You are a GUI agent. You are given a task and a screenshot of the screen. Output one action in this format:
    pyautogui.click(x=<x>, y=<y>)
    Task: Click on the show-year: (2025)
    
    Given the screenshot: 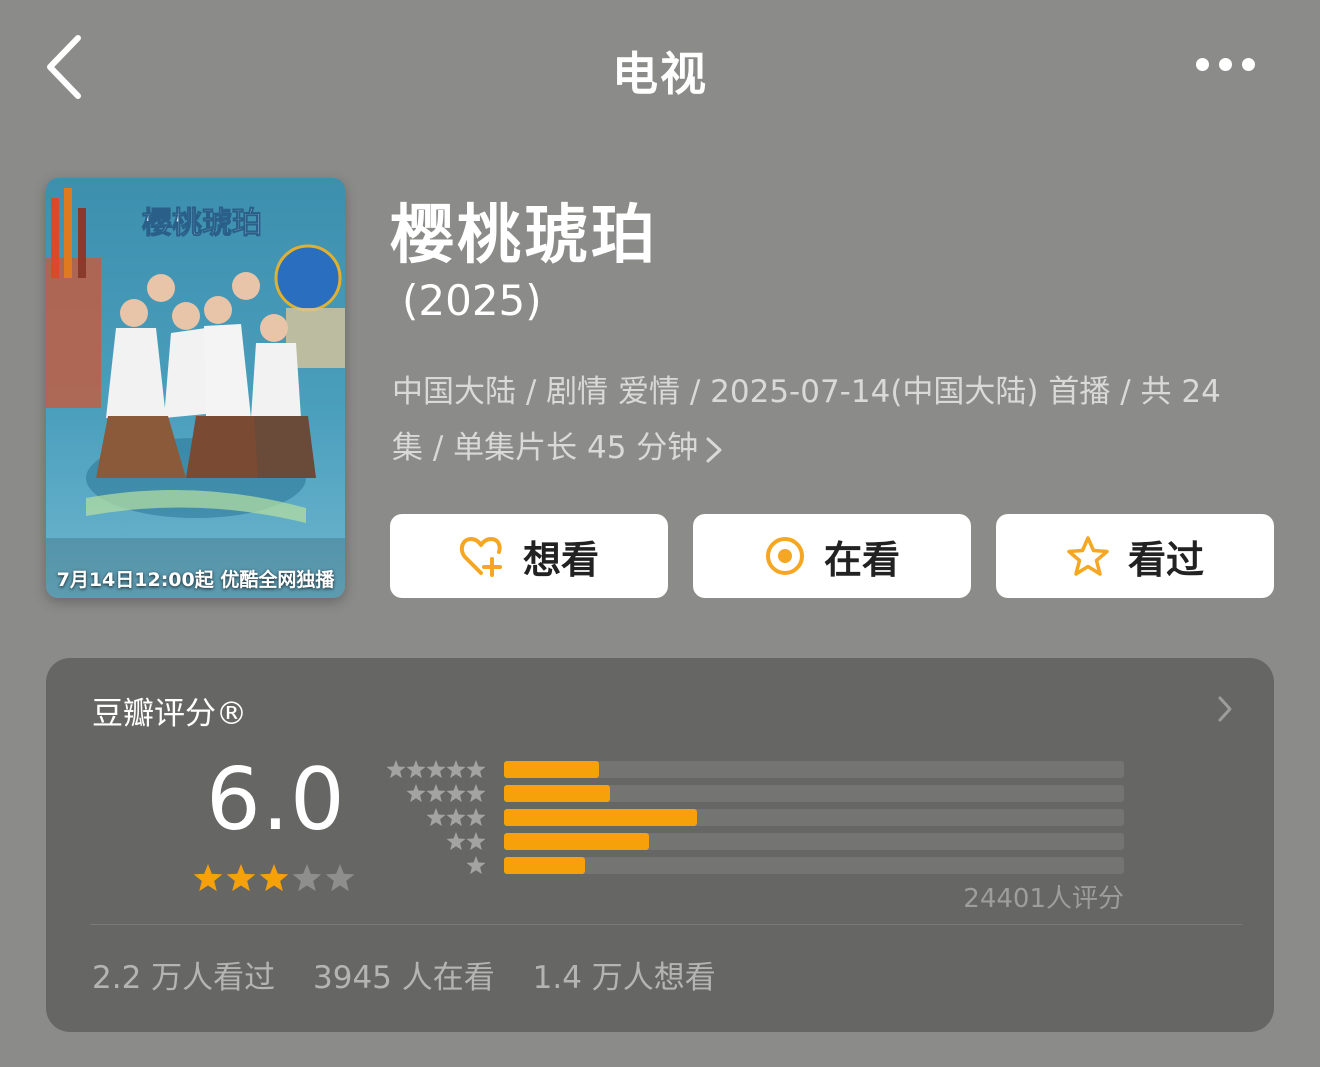 What is the action you would take?
    pyautogui.click(x=472, y=300)
    